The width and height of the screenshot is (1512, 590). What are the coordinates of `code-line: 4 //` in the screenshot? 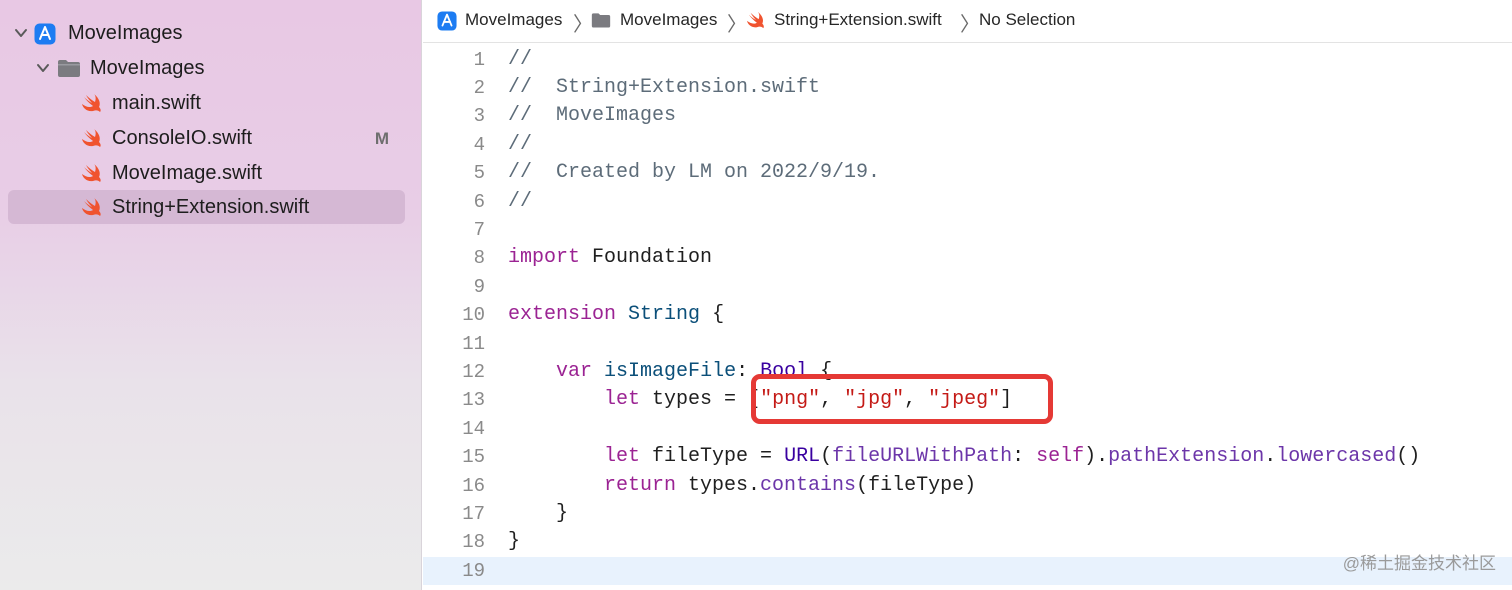 It's located at (967, 145).